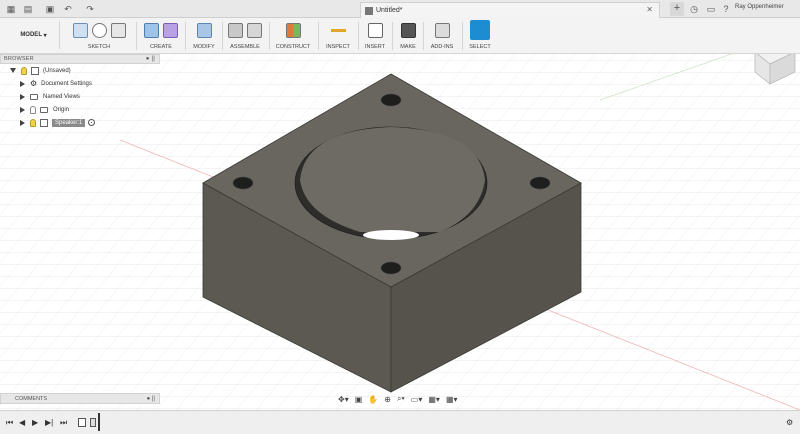 The width and height of the screenshot is (800, 434). Describe the element at coordinates (99, 422) in the screenshot. I see `timeline-marker` at that location.